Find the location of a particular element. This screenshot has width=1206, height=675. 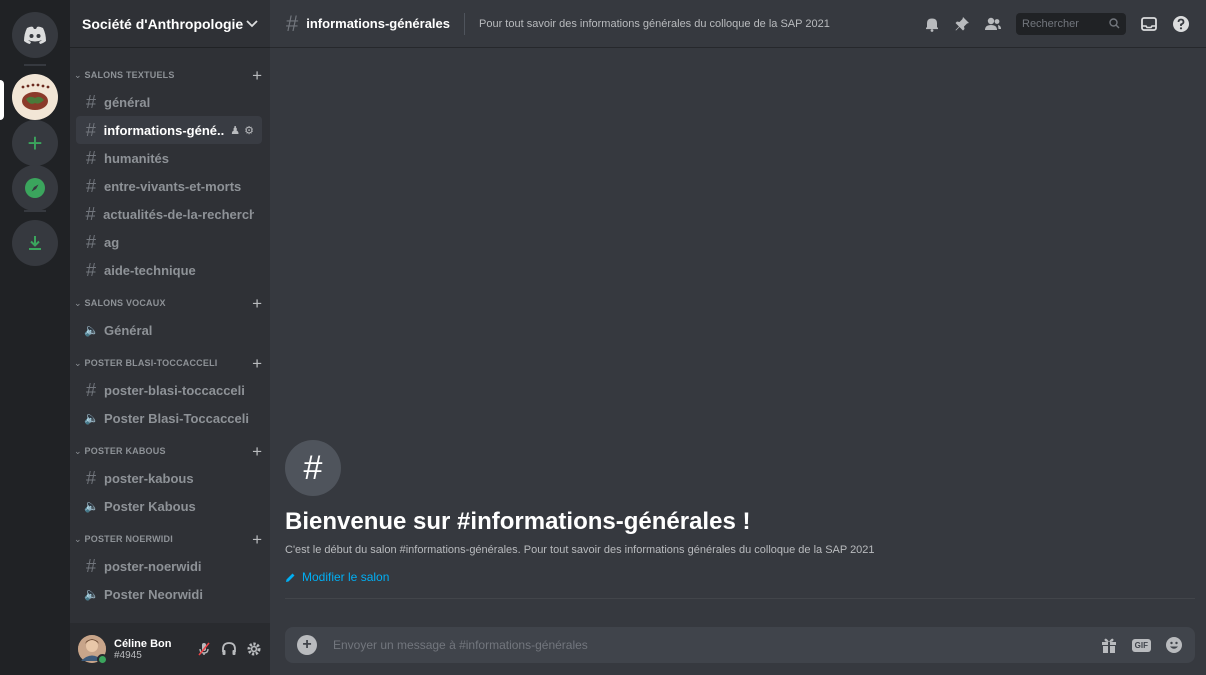

help-icon is located at coordinates (1181, 24).